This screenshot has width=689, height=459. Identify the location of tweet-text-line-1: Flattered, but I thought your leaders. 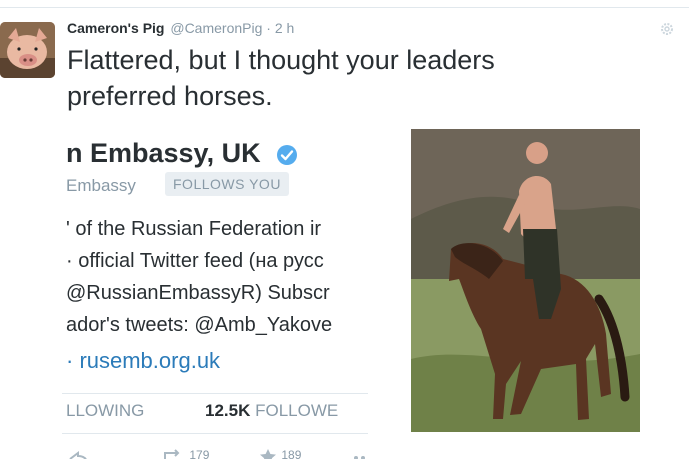
(281, 60).